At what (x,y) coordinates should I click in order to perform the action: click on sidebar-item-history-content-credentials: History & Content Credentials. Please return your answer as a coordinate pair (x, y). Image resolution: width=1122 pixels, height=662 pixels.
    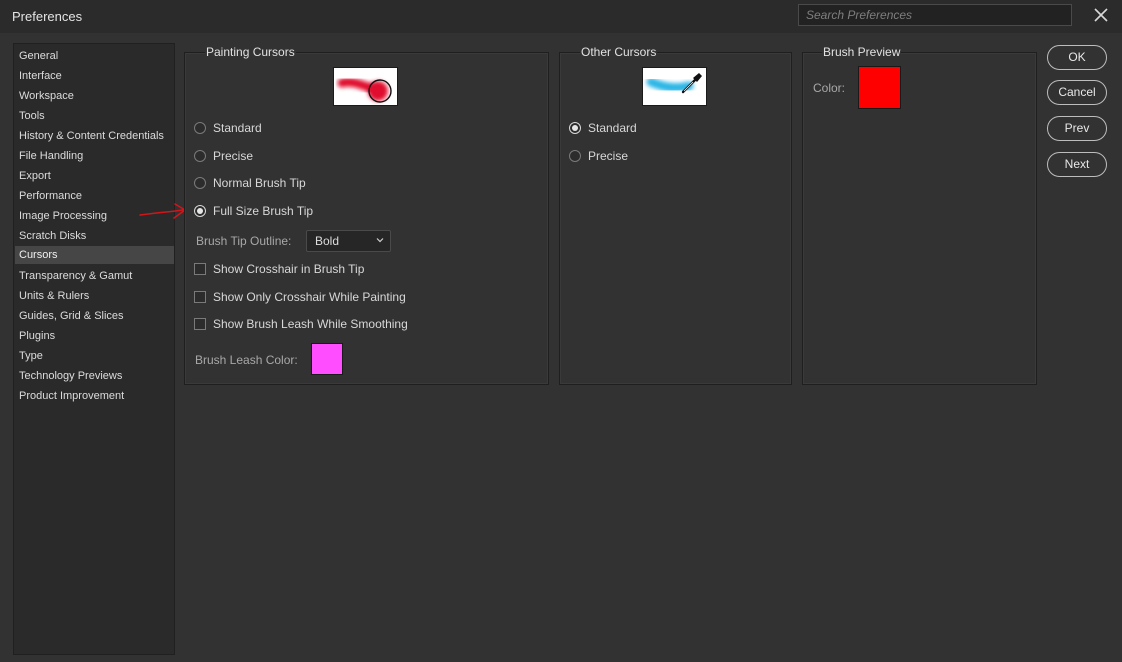
    Looking at the image, I should click on (94, 136).